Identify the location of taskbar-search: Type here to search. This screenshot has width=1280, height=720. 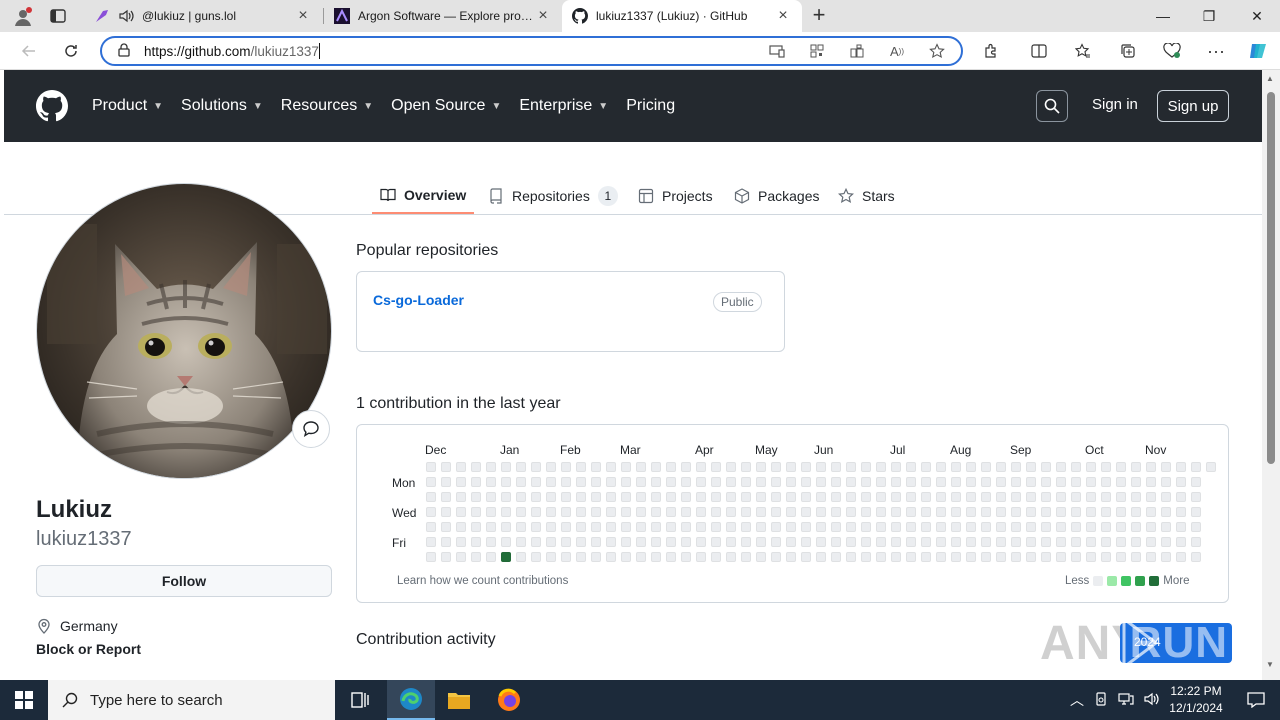
(191, 700).